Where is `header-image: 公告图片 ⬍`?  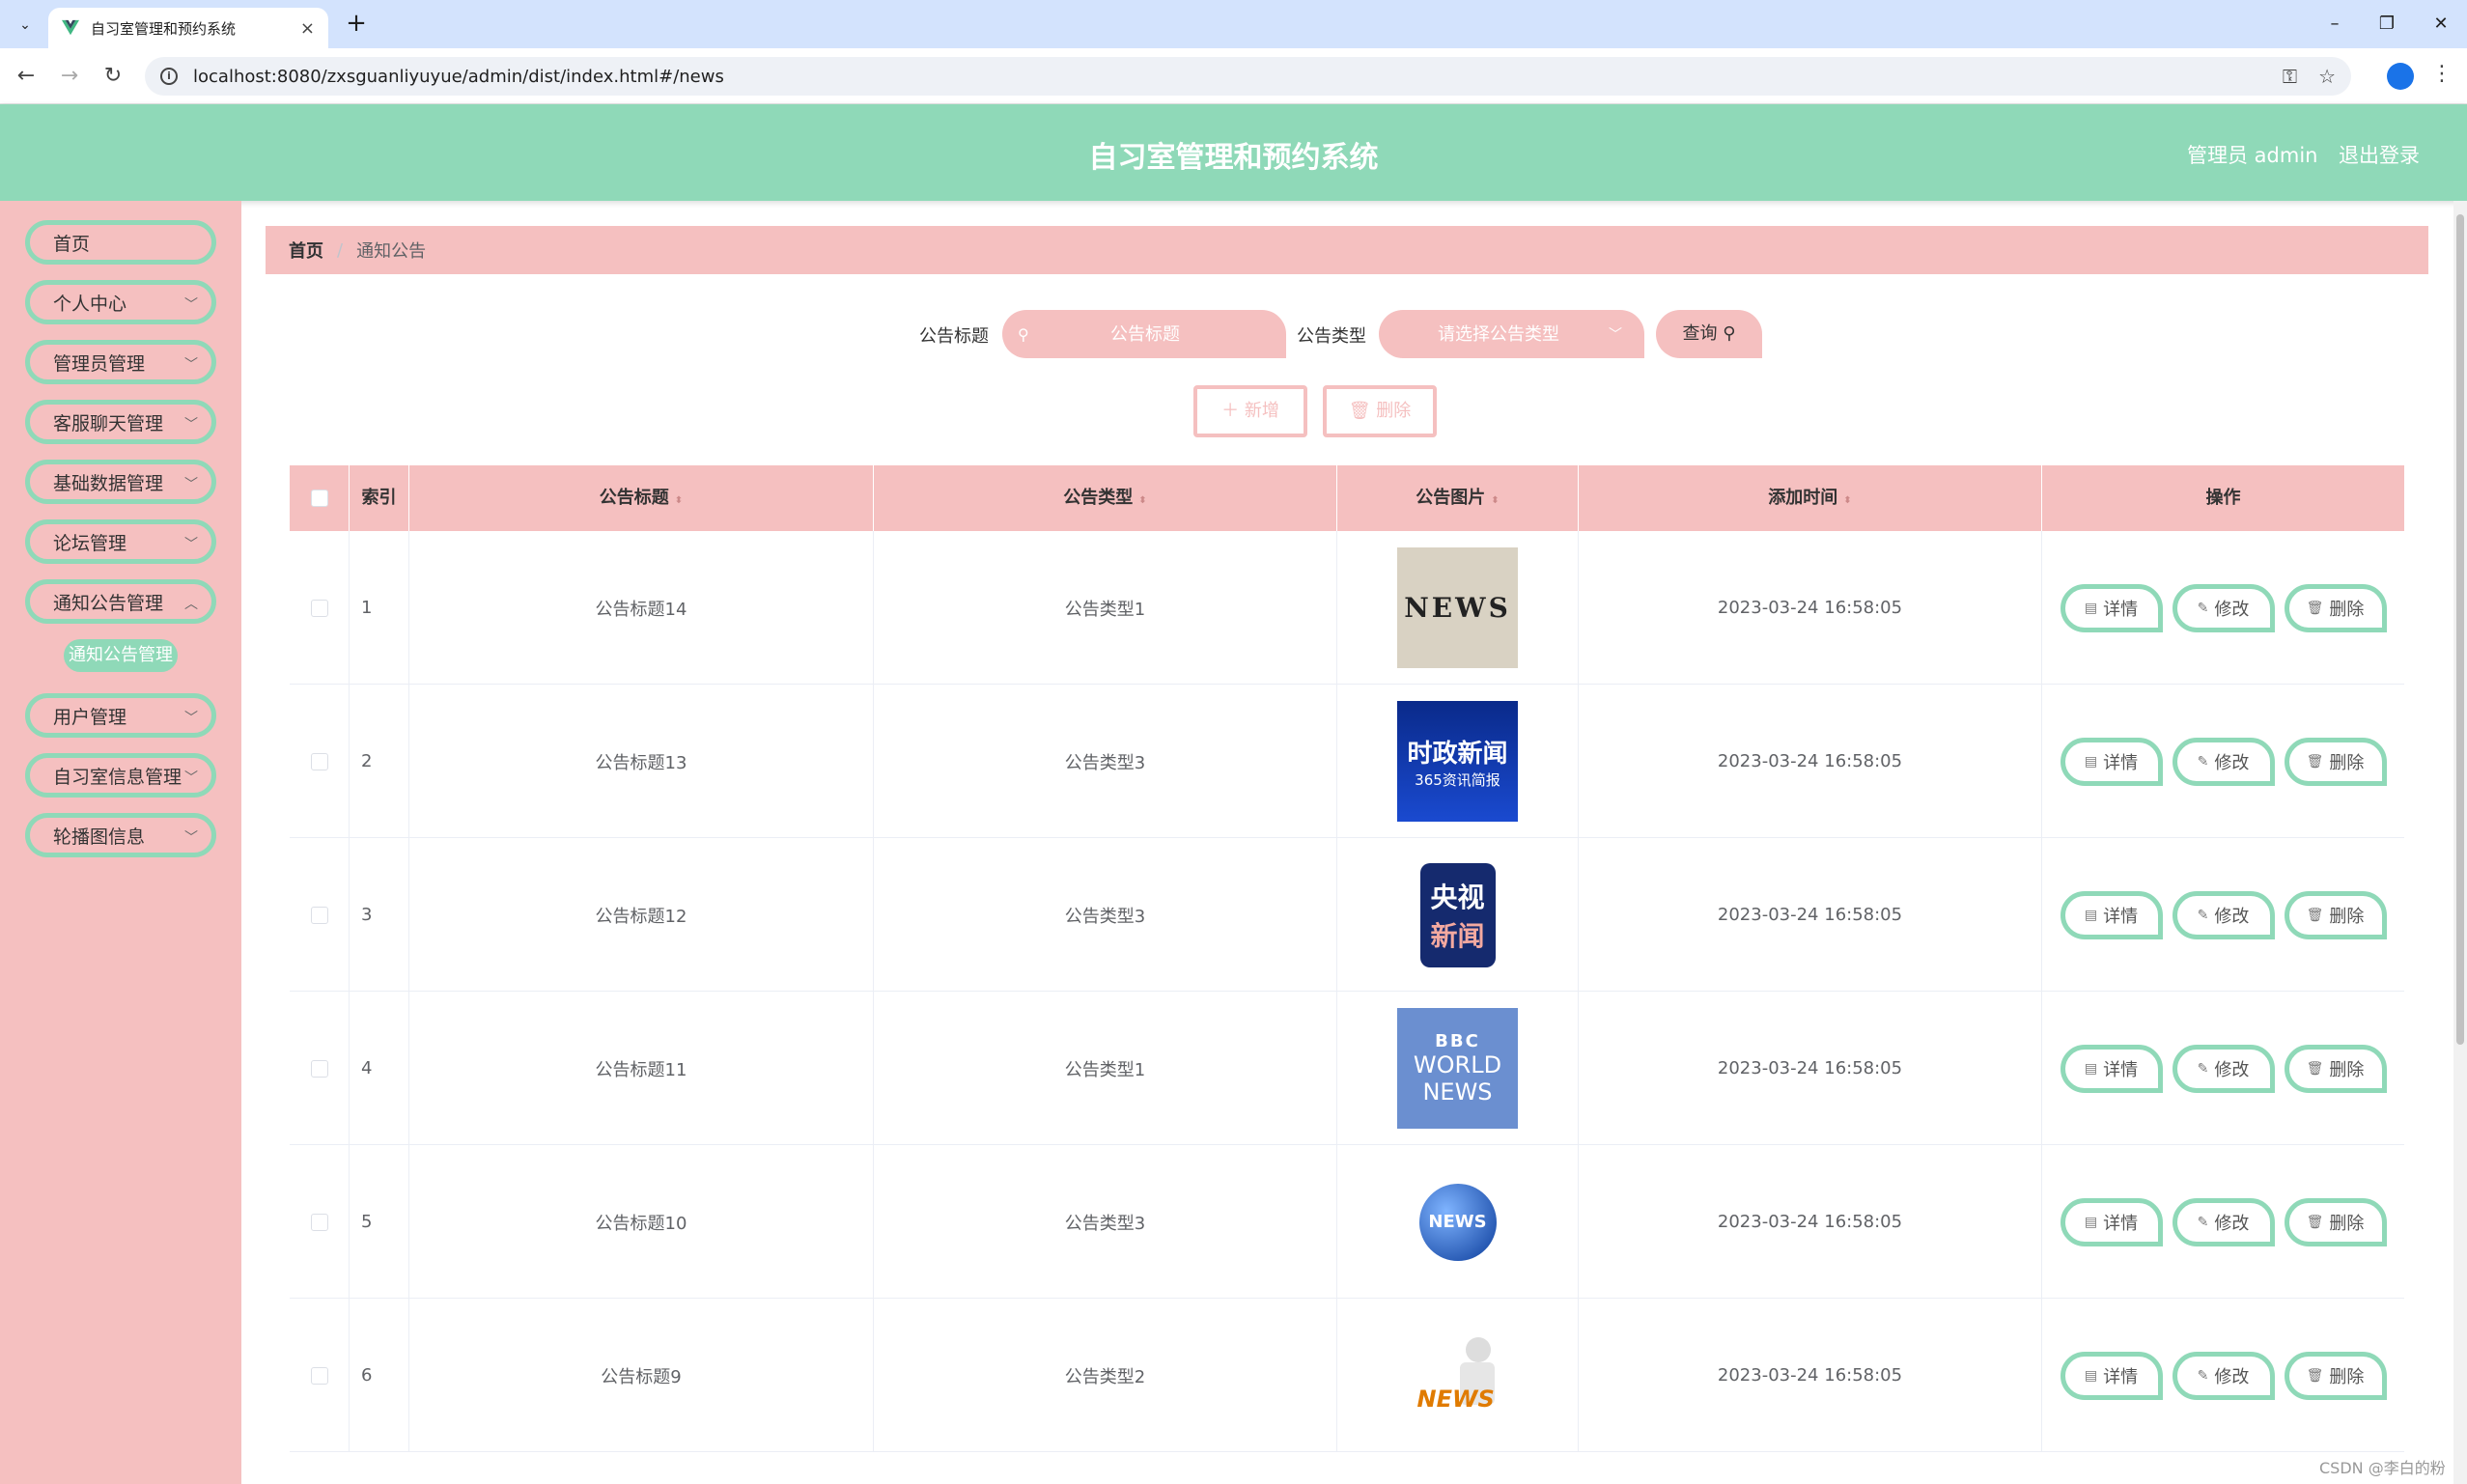 header-image: 公告图片 ⬍ is located at coordinates (1458, 498).